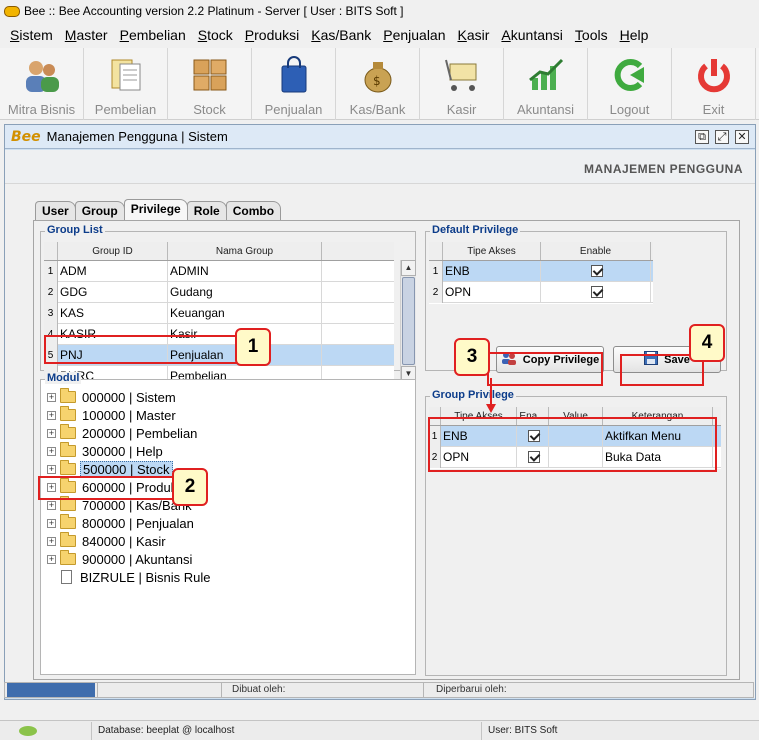  What do you see at coordinates (588, 690) in the screenshot?
I see `updated-by-label: Diperbarui oleh:` at bounding box center [588, 690].